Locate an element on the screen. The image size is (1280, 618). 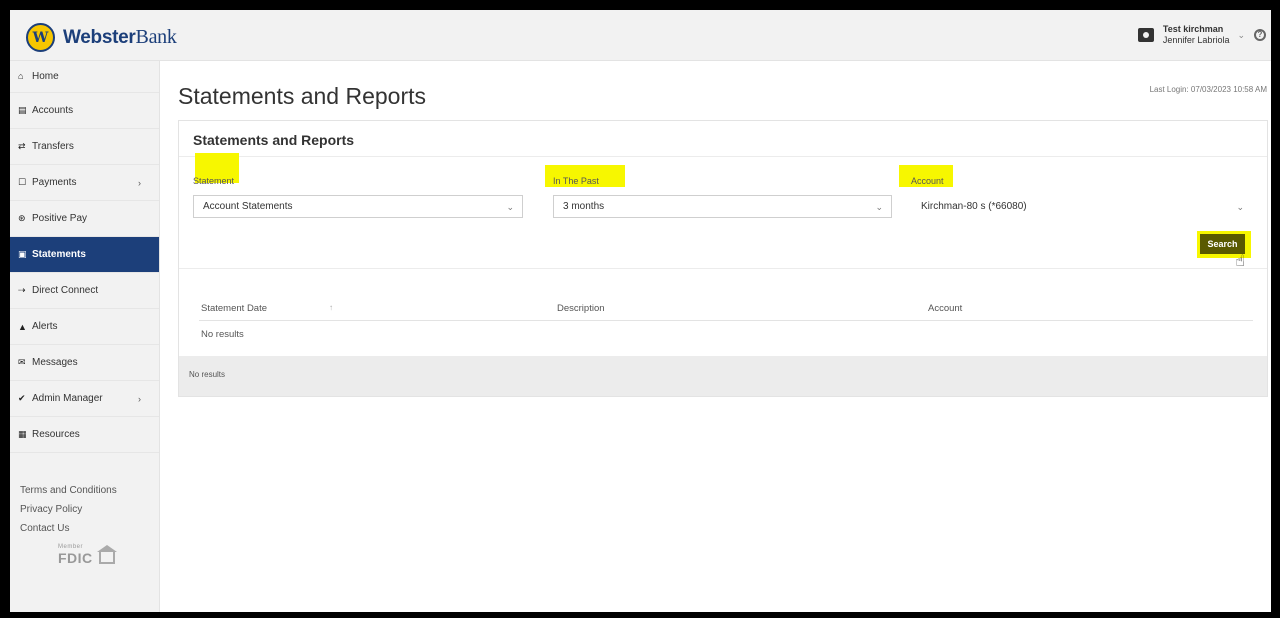
card-title: Statements and Reports is located at coordinates (723, 139).